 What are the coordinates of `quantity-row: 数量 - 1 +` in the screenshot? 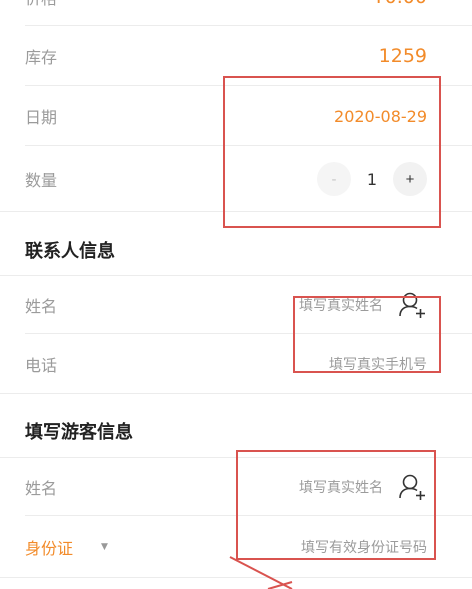 It's located at (236, 179).